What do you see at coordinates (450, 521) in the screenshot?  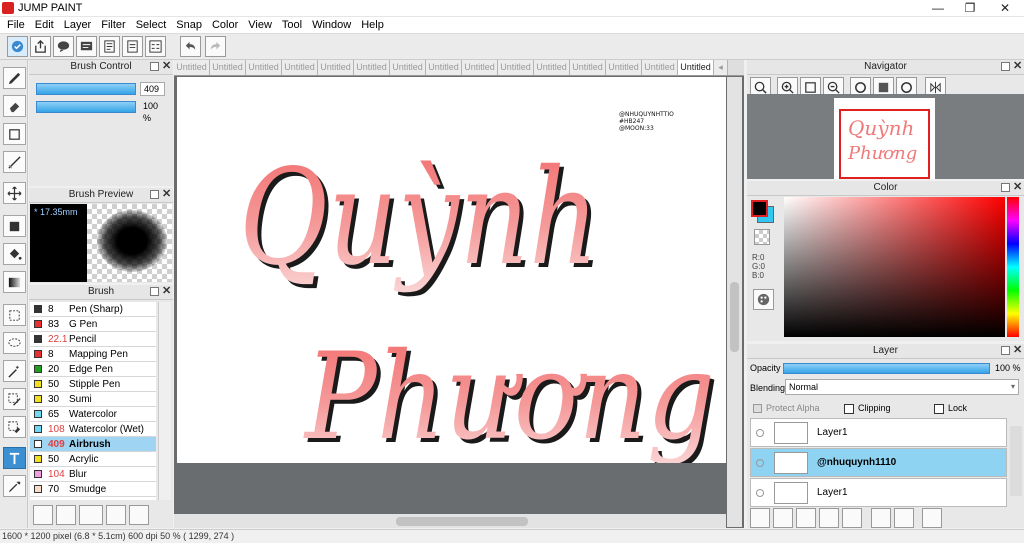 I see `canvas-horizontal-scrollbar` at bounding box center [450, 521].